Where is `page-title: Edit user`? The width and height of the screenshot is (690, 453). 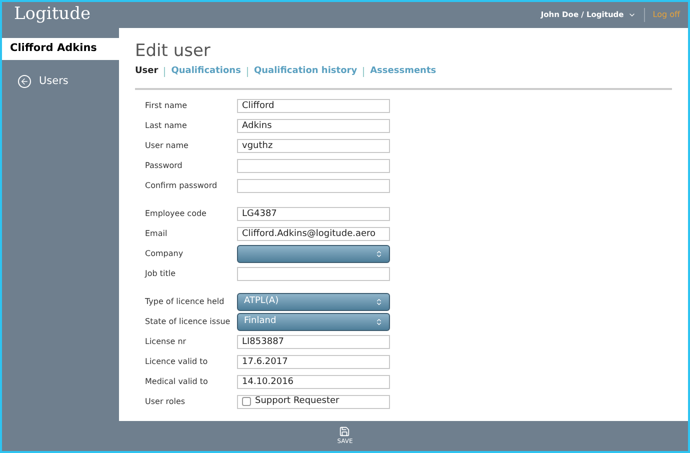
page-title: Edit user is located at coordinates (173, 51).